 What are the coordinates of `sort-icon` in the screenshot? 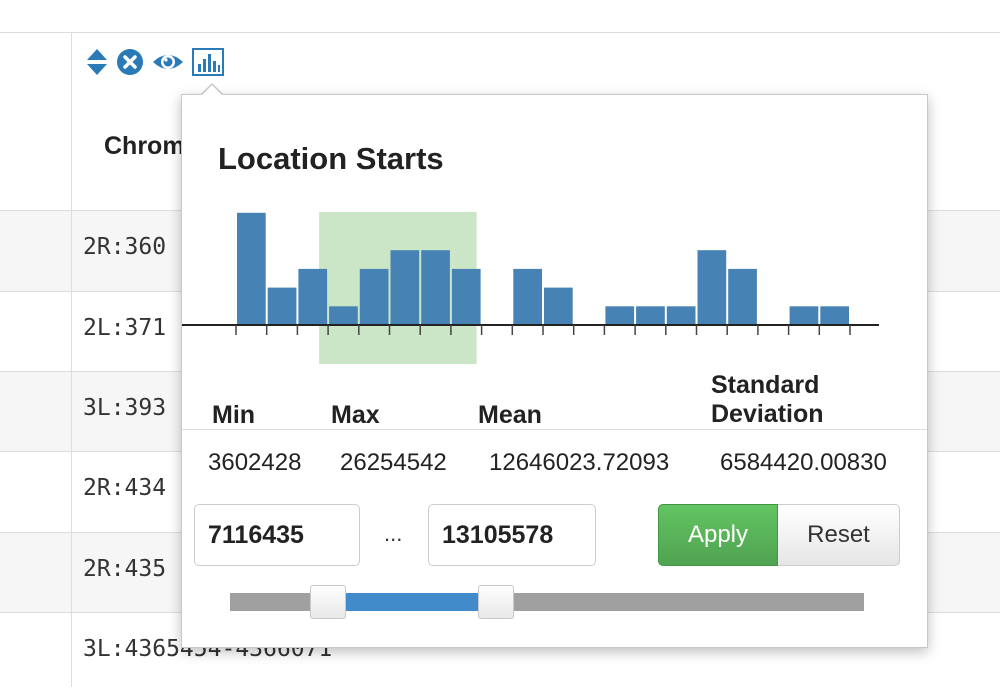 It's located at (97, 64).